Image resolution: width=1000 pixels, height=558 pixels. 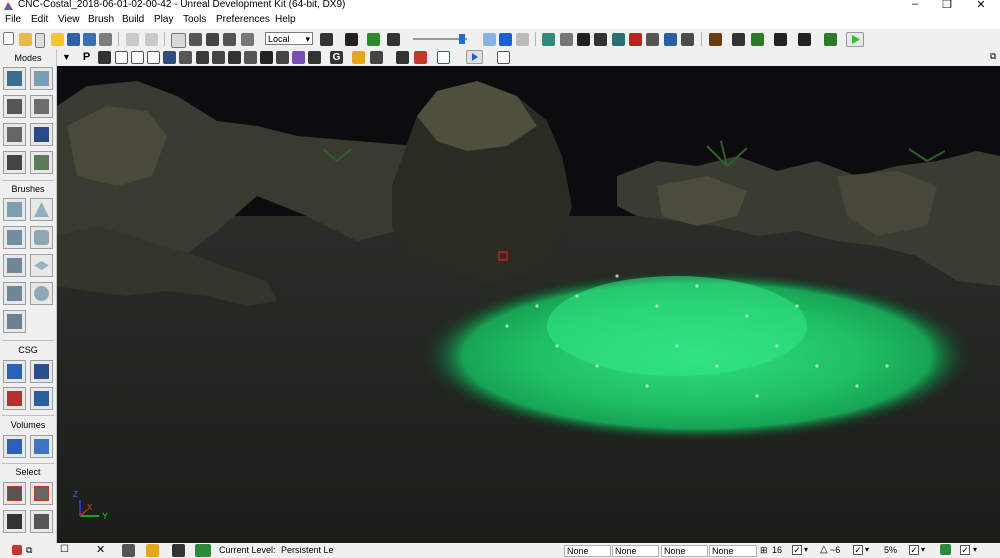 What do you see at coordinates (947, 6) in the screenshot?
I see `maximize-button: ❐` at bounding box center [947, 6].